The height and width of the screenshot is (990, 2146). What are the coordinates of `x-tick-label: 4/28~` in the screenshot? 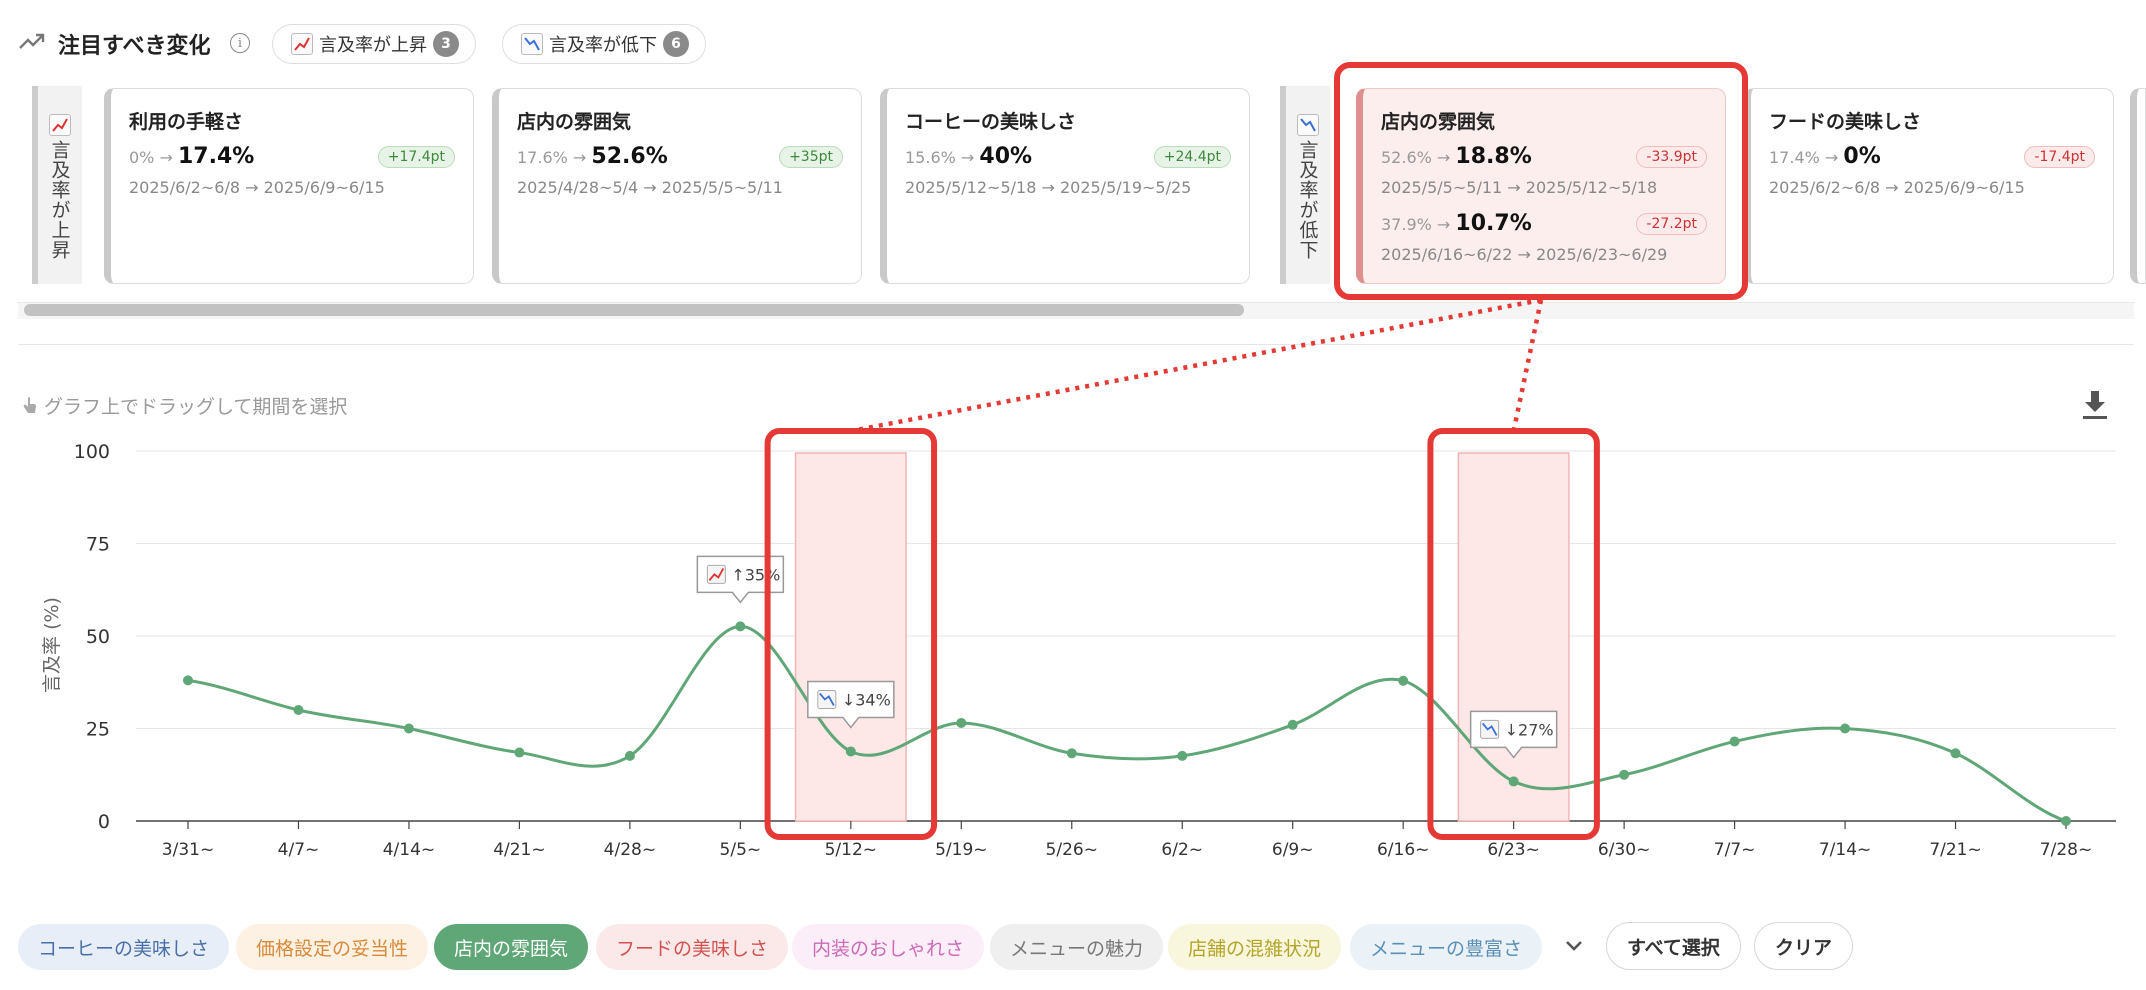 It's located at (630, 850).